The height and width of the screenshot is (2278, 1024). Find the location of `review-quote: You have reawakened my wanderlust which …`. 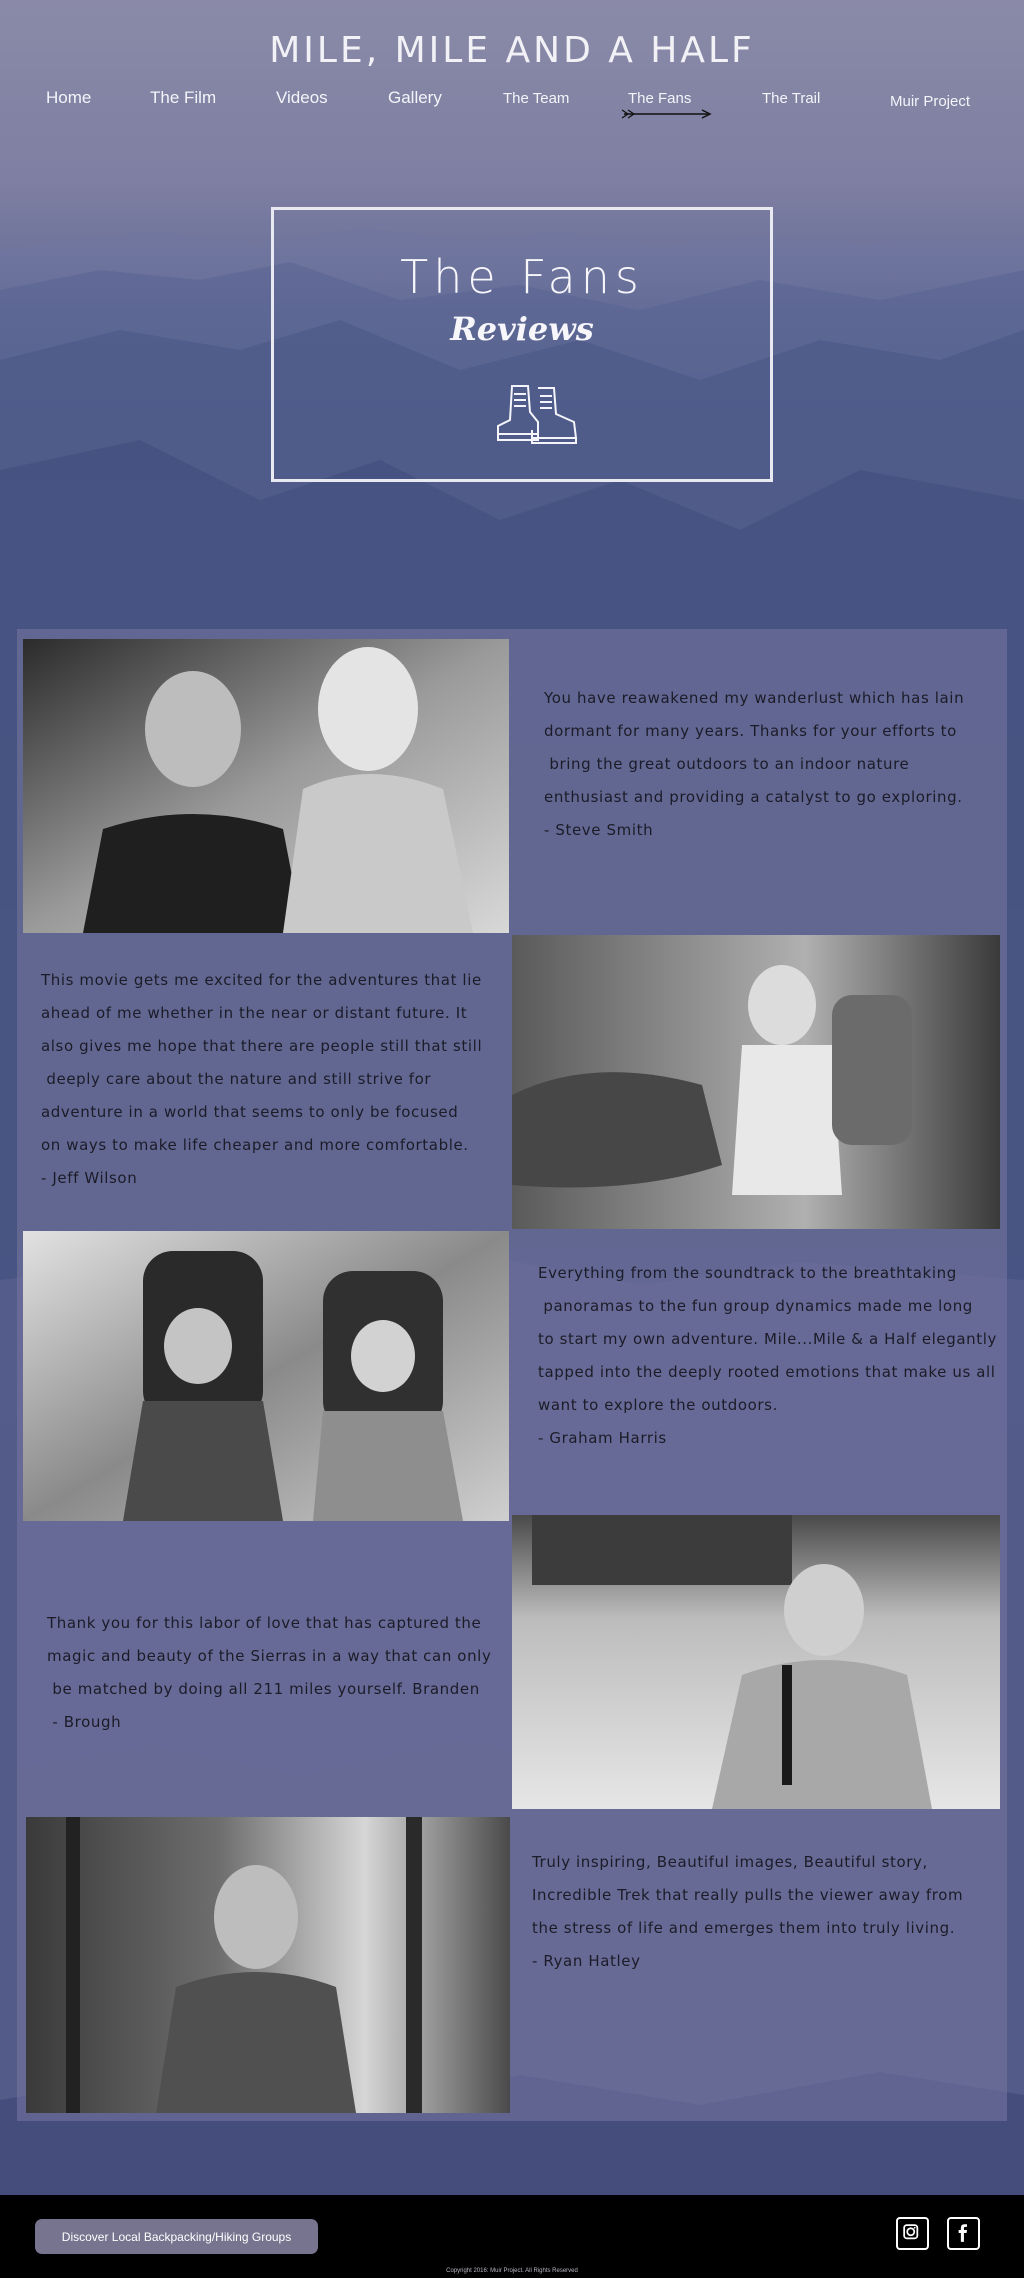

review-quote: You have reawakened my wanderlust which … is located at coordinates (754, 764).